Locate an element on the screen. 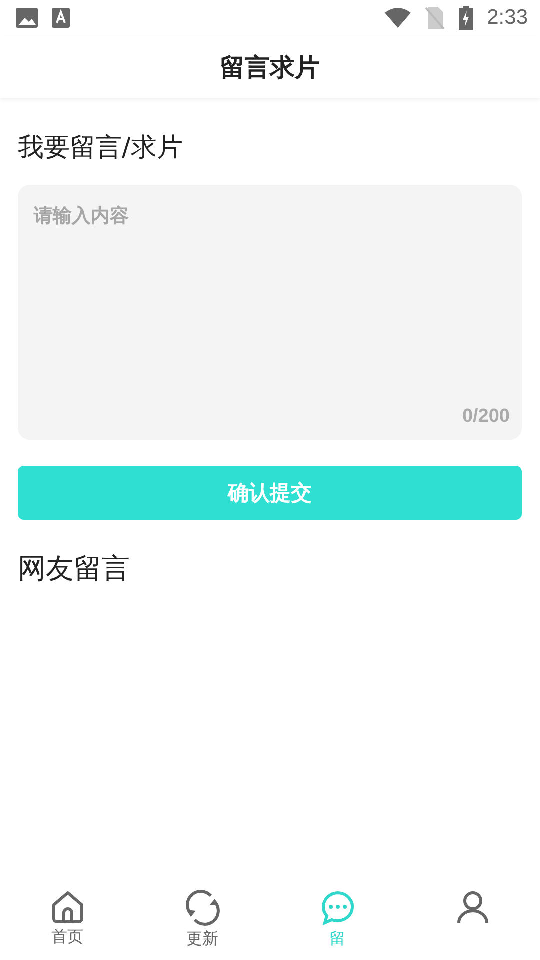 This screenshot has height=960, width=540. chat-icon is located at coordinates (338, 908).